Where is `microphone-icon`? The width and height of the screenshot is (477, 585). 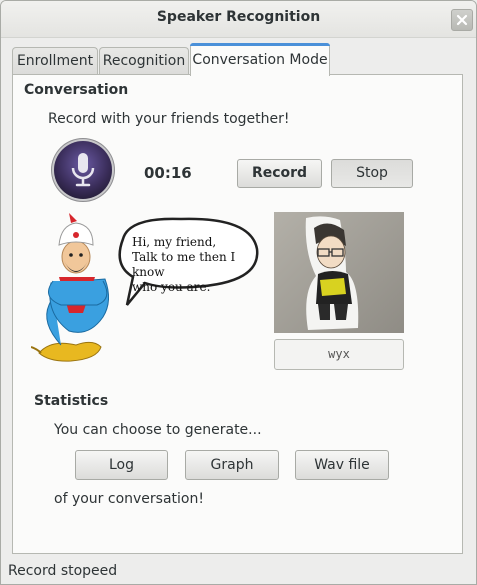
microphone-icon is located at coordinates (83, 170).